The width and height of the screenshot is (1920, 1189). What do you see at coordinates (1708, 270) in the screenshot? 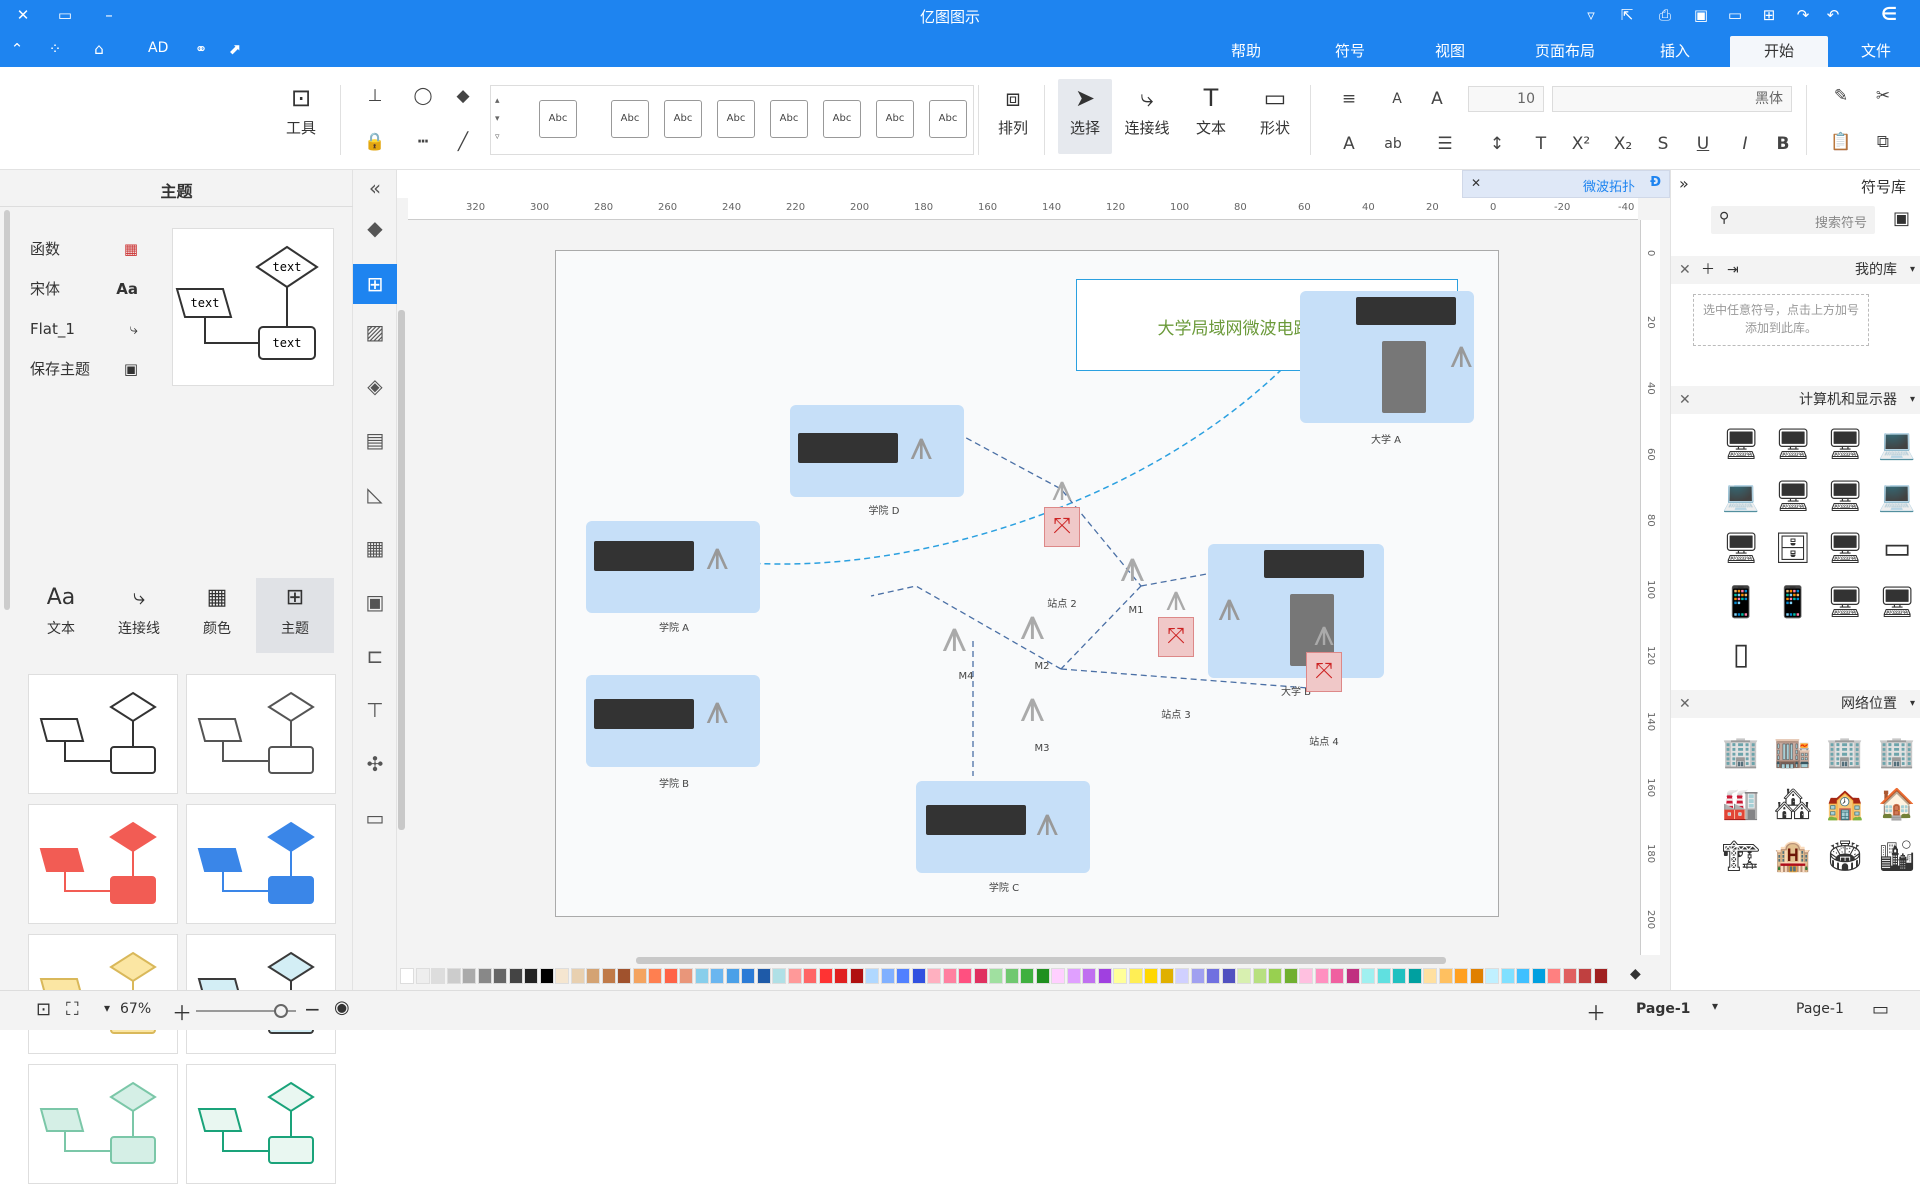
I see `add-icon: ＋` at bounding box center [1708, 270].